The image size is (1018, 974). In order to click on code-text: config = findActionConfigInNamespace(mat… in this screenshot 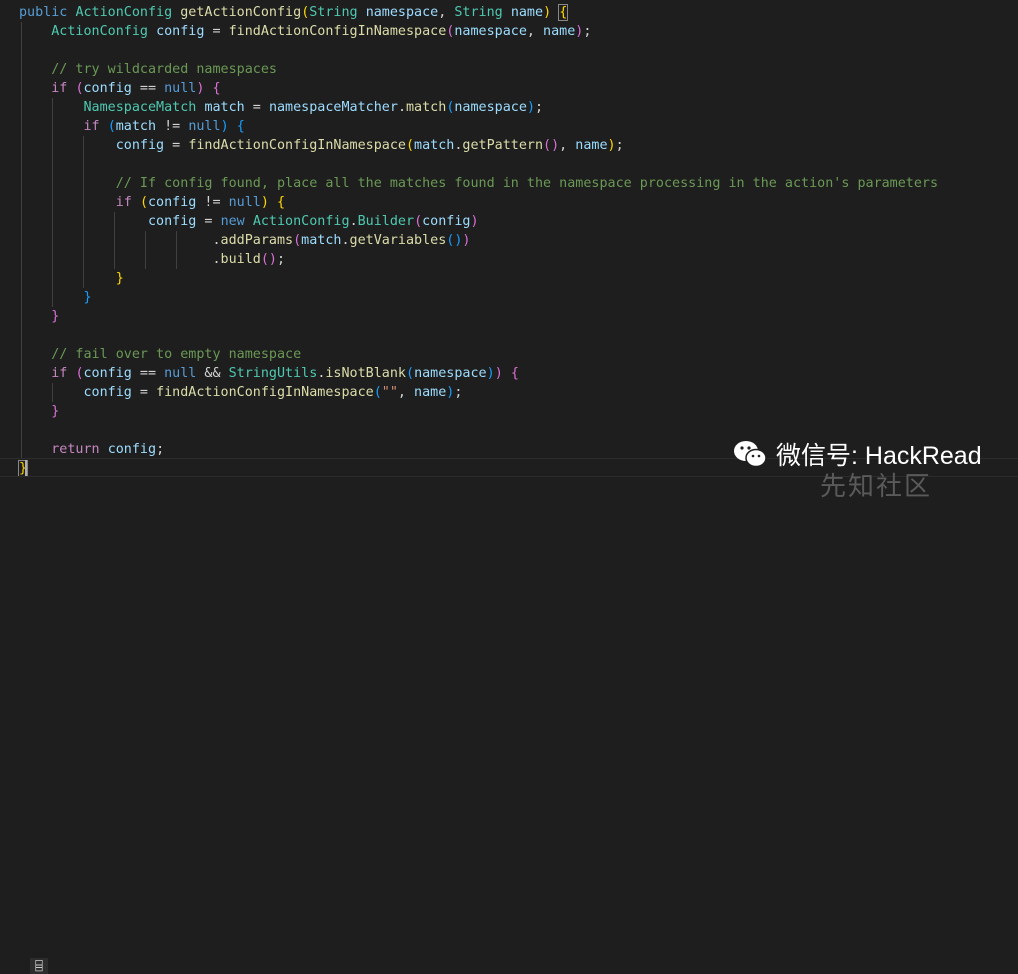, I will do `click(321, 145)`.